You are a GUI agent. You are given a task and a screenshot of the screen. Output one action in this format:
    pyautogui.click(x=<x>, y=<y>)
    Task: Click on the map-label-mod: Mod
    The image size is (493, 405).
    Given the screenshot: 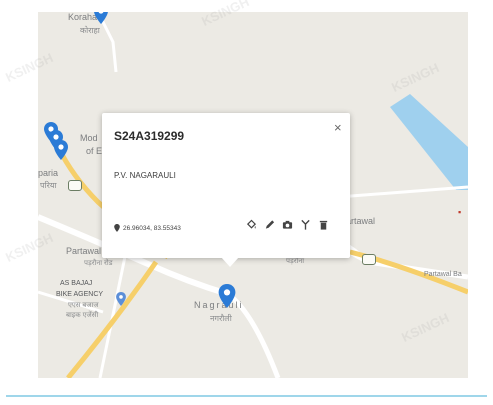 What is the action you would take?
    pyautogui.click(x=89, y=138)
    